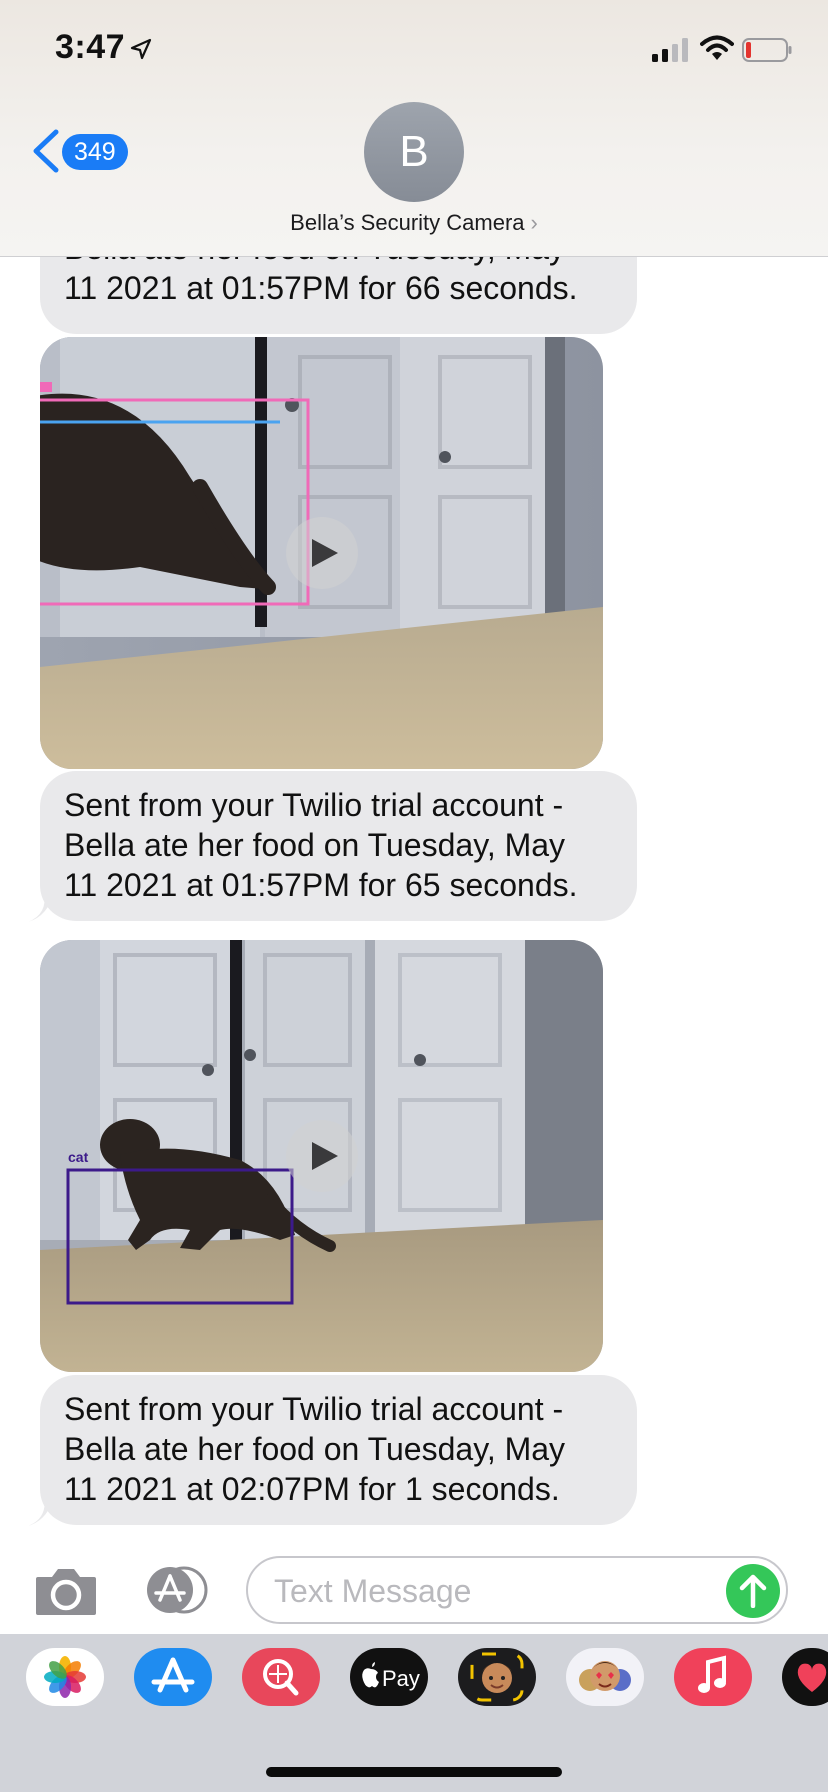 The height and width of the screenshot is (1792, 828). I want to click on location-arrow-icon, so click(141, 49).